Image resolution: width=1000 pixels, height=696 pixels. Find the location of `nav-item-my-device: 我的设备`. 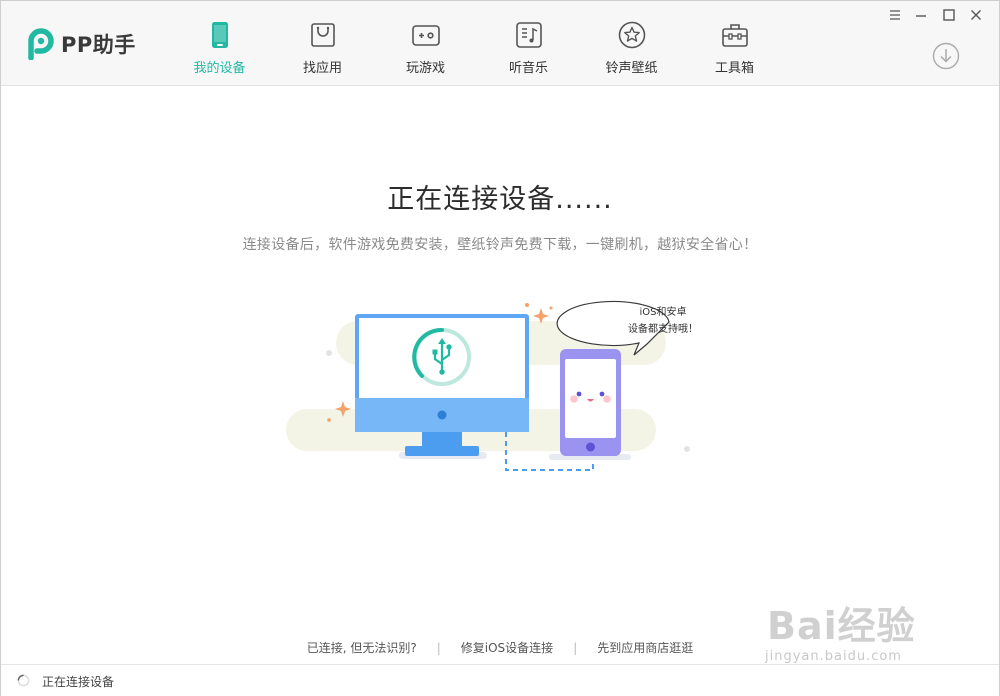

nav-item-my-device: 我的设备 is located at coordinates (219, 43).